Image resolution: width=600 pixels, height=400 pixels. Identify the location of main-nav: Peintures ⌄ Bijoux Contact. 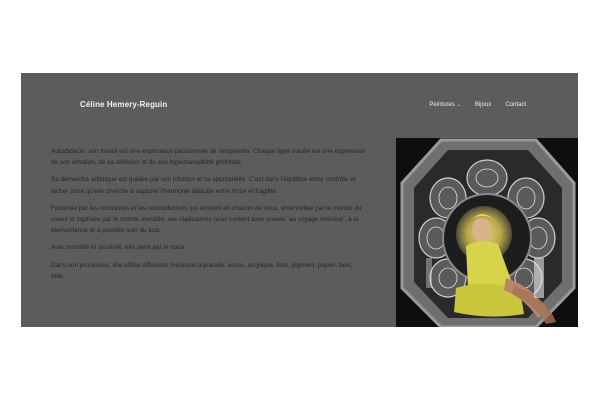
(477, 105).